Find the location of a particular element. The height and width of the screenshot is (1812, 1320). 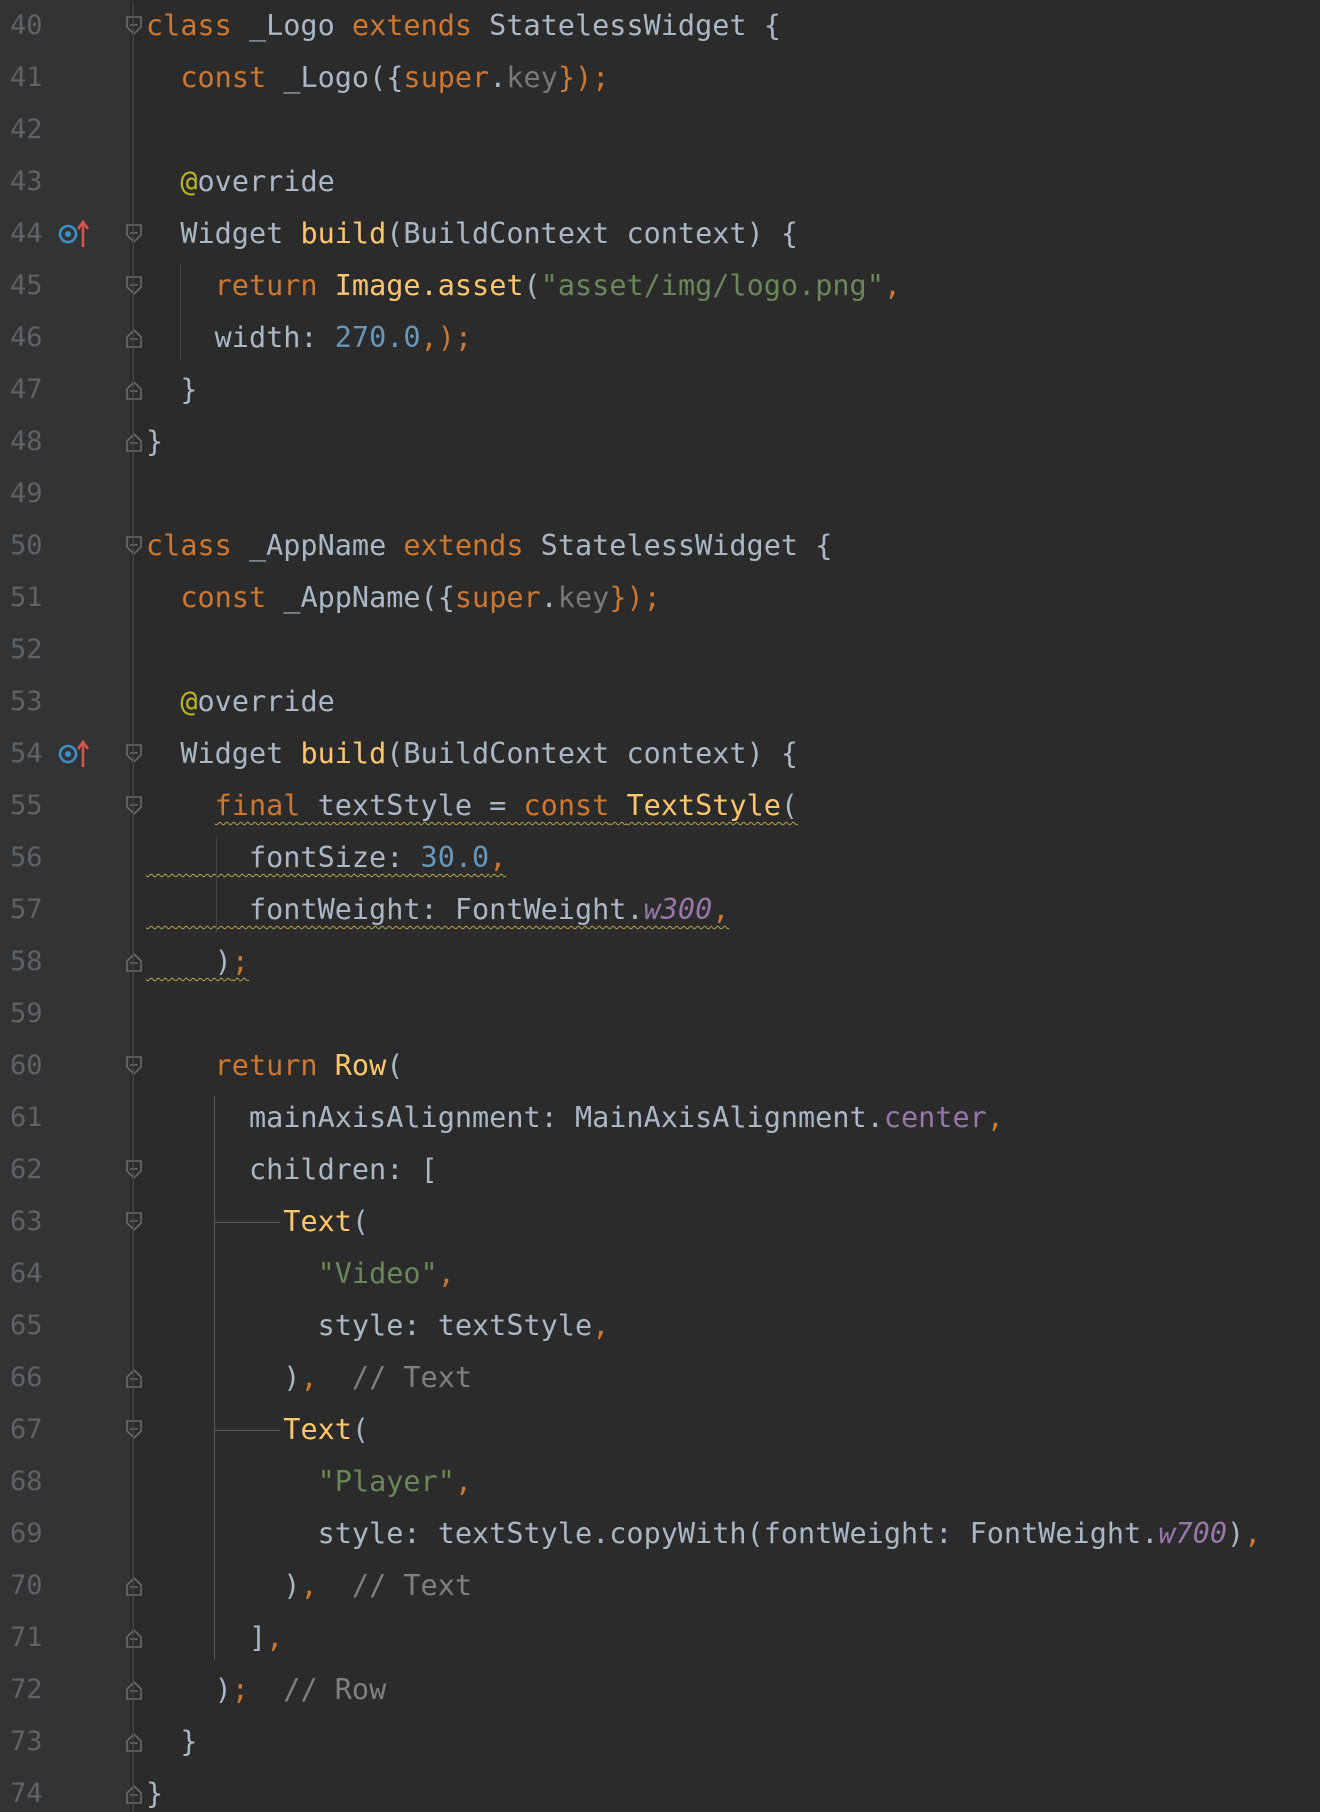

code-line: 47 } is located at coordinates (660, 390).